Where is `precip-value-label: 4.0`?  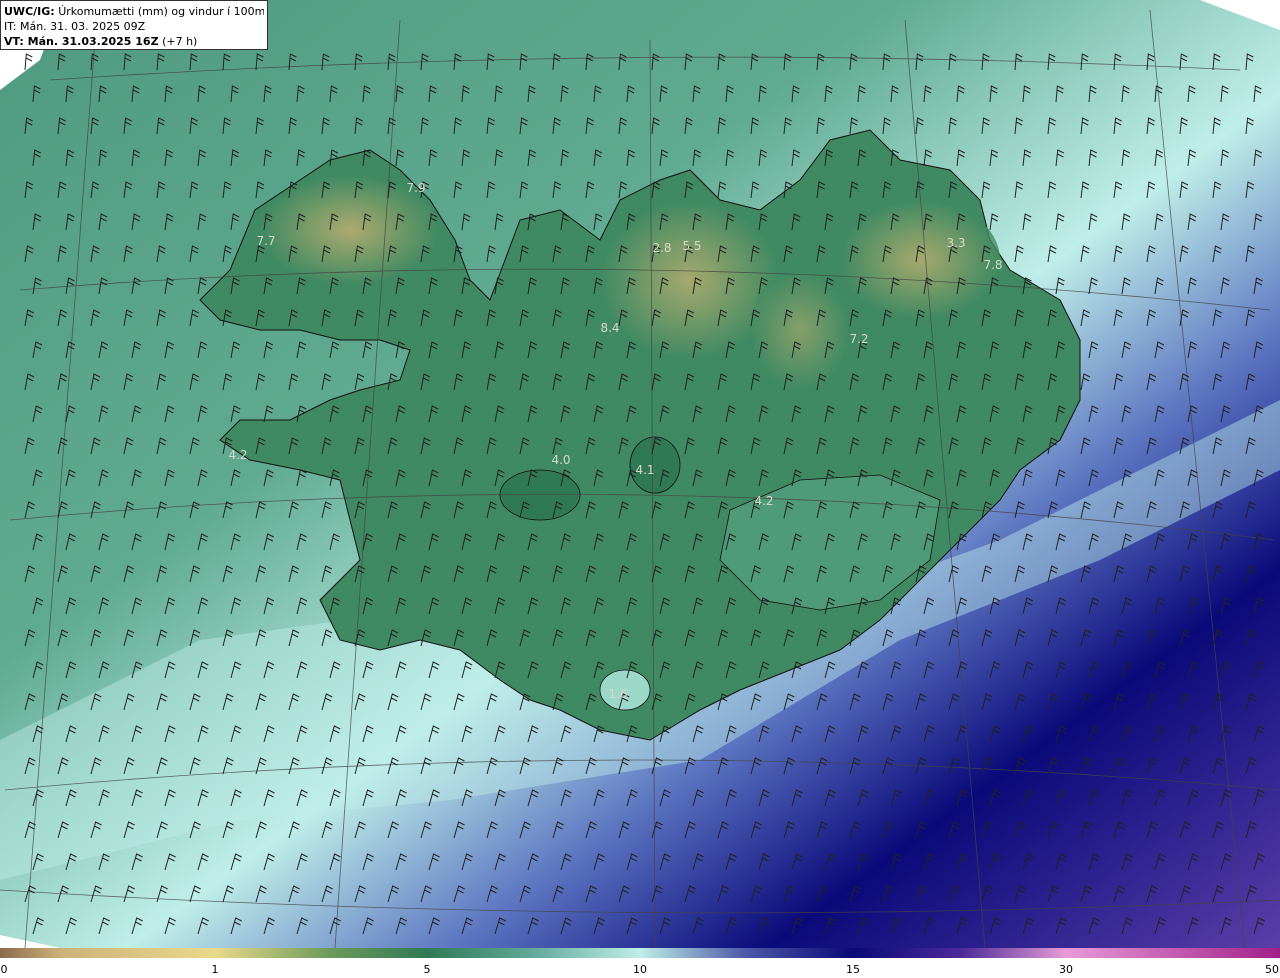 precip-value-label: 4.0 is located at coordinates (561, 460).